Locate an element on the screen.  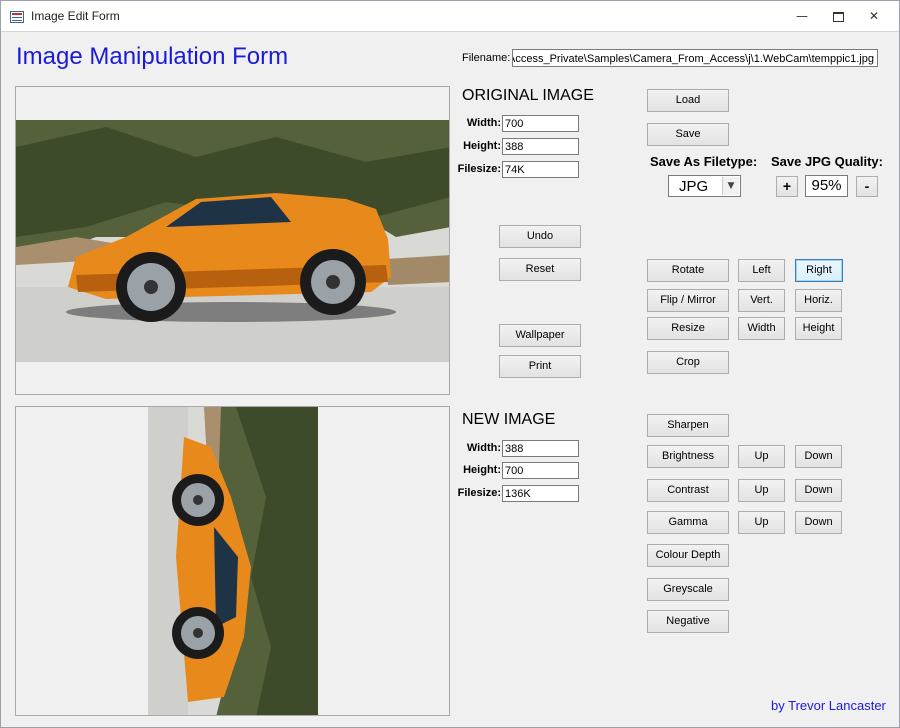
maximize-icon is located at coordinates (838, 16).